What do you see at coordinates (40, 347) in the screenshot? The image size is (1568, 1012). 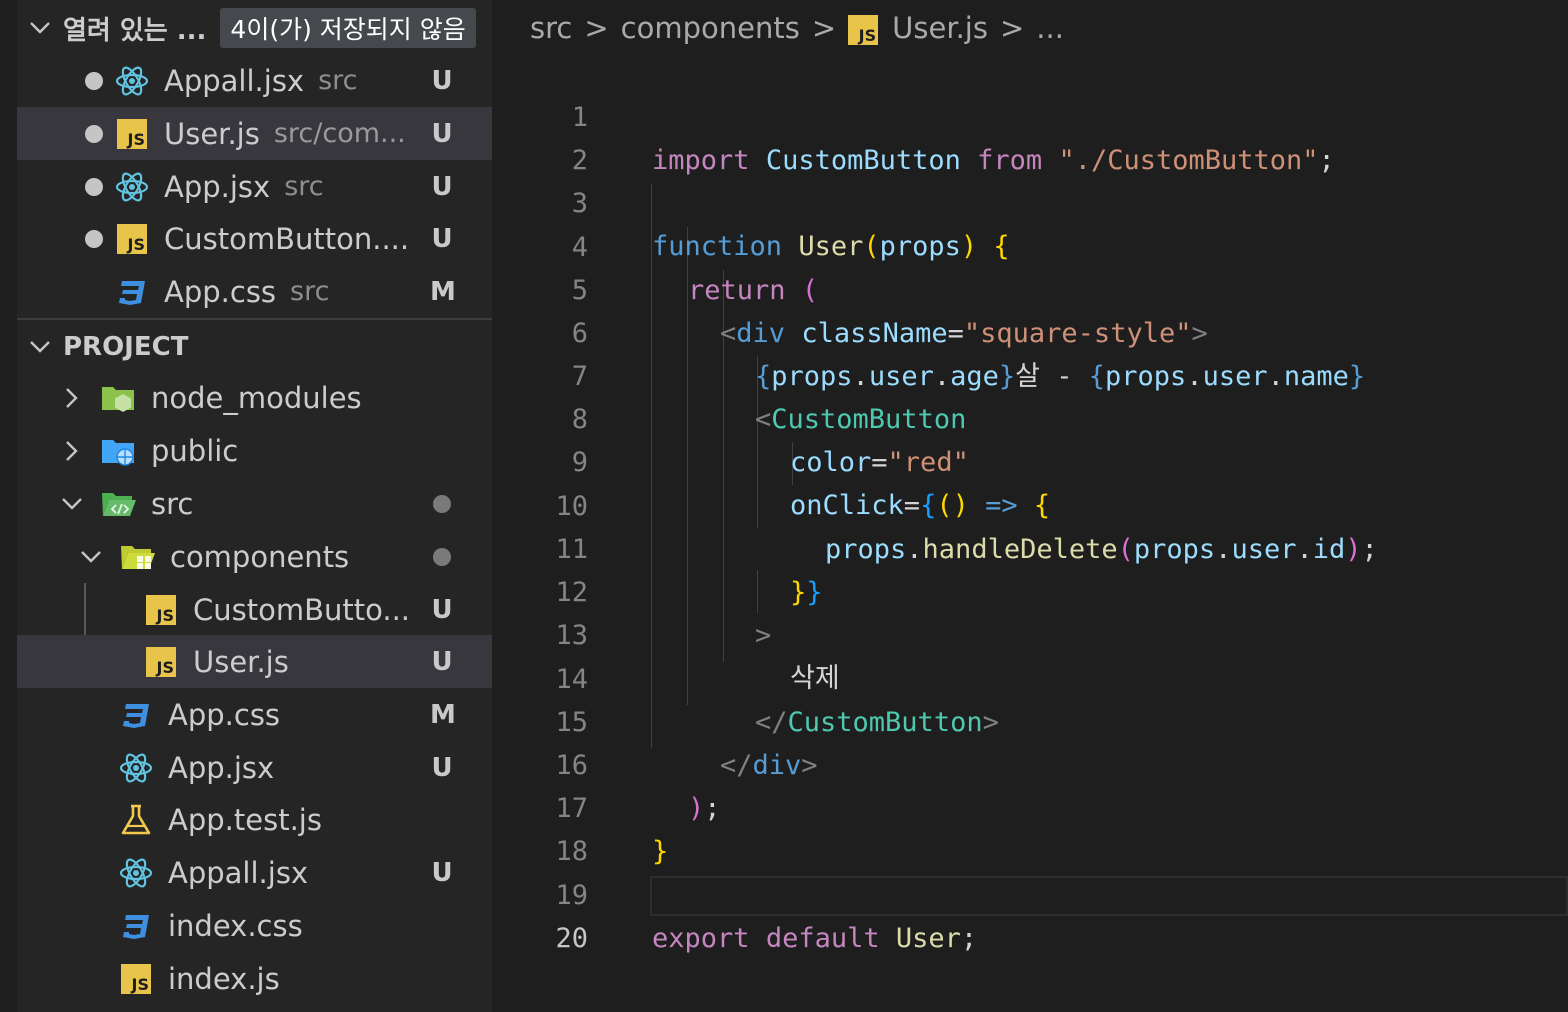 I see `chevron-down-icon` at bounding box center [40, 347].